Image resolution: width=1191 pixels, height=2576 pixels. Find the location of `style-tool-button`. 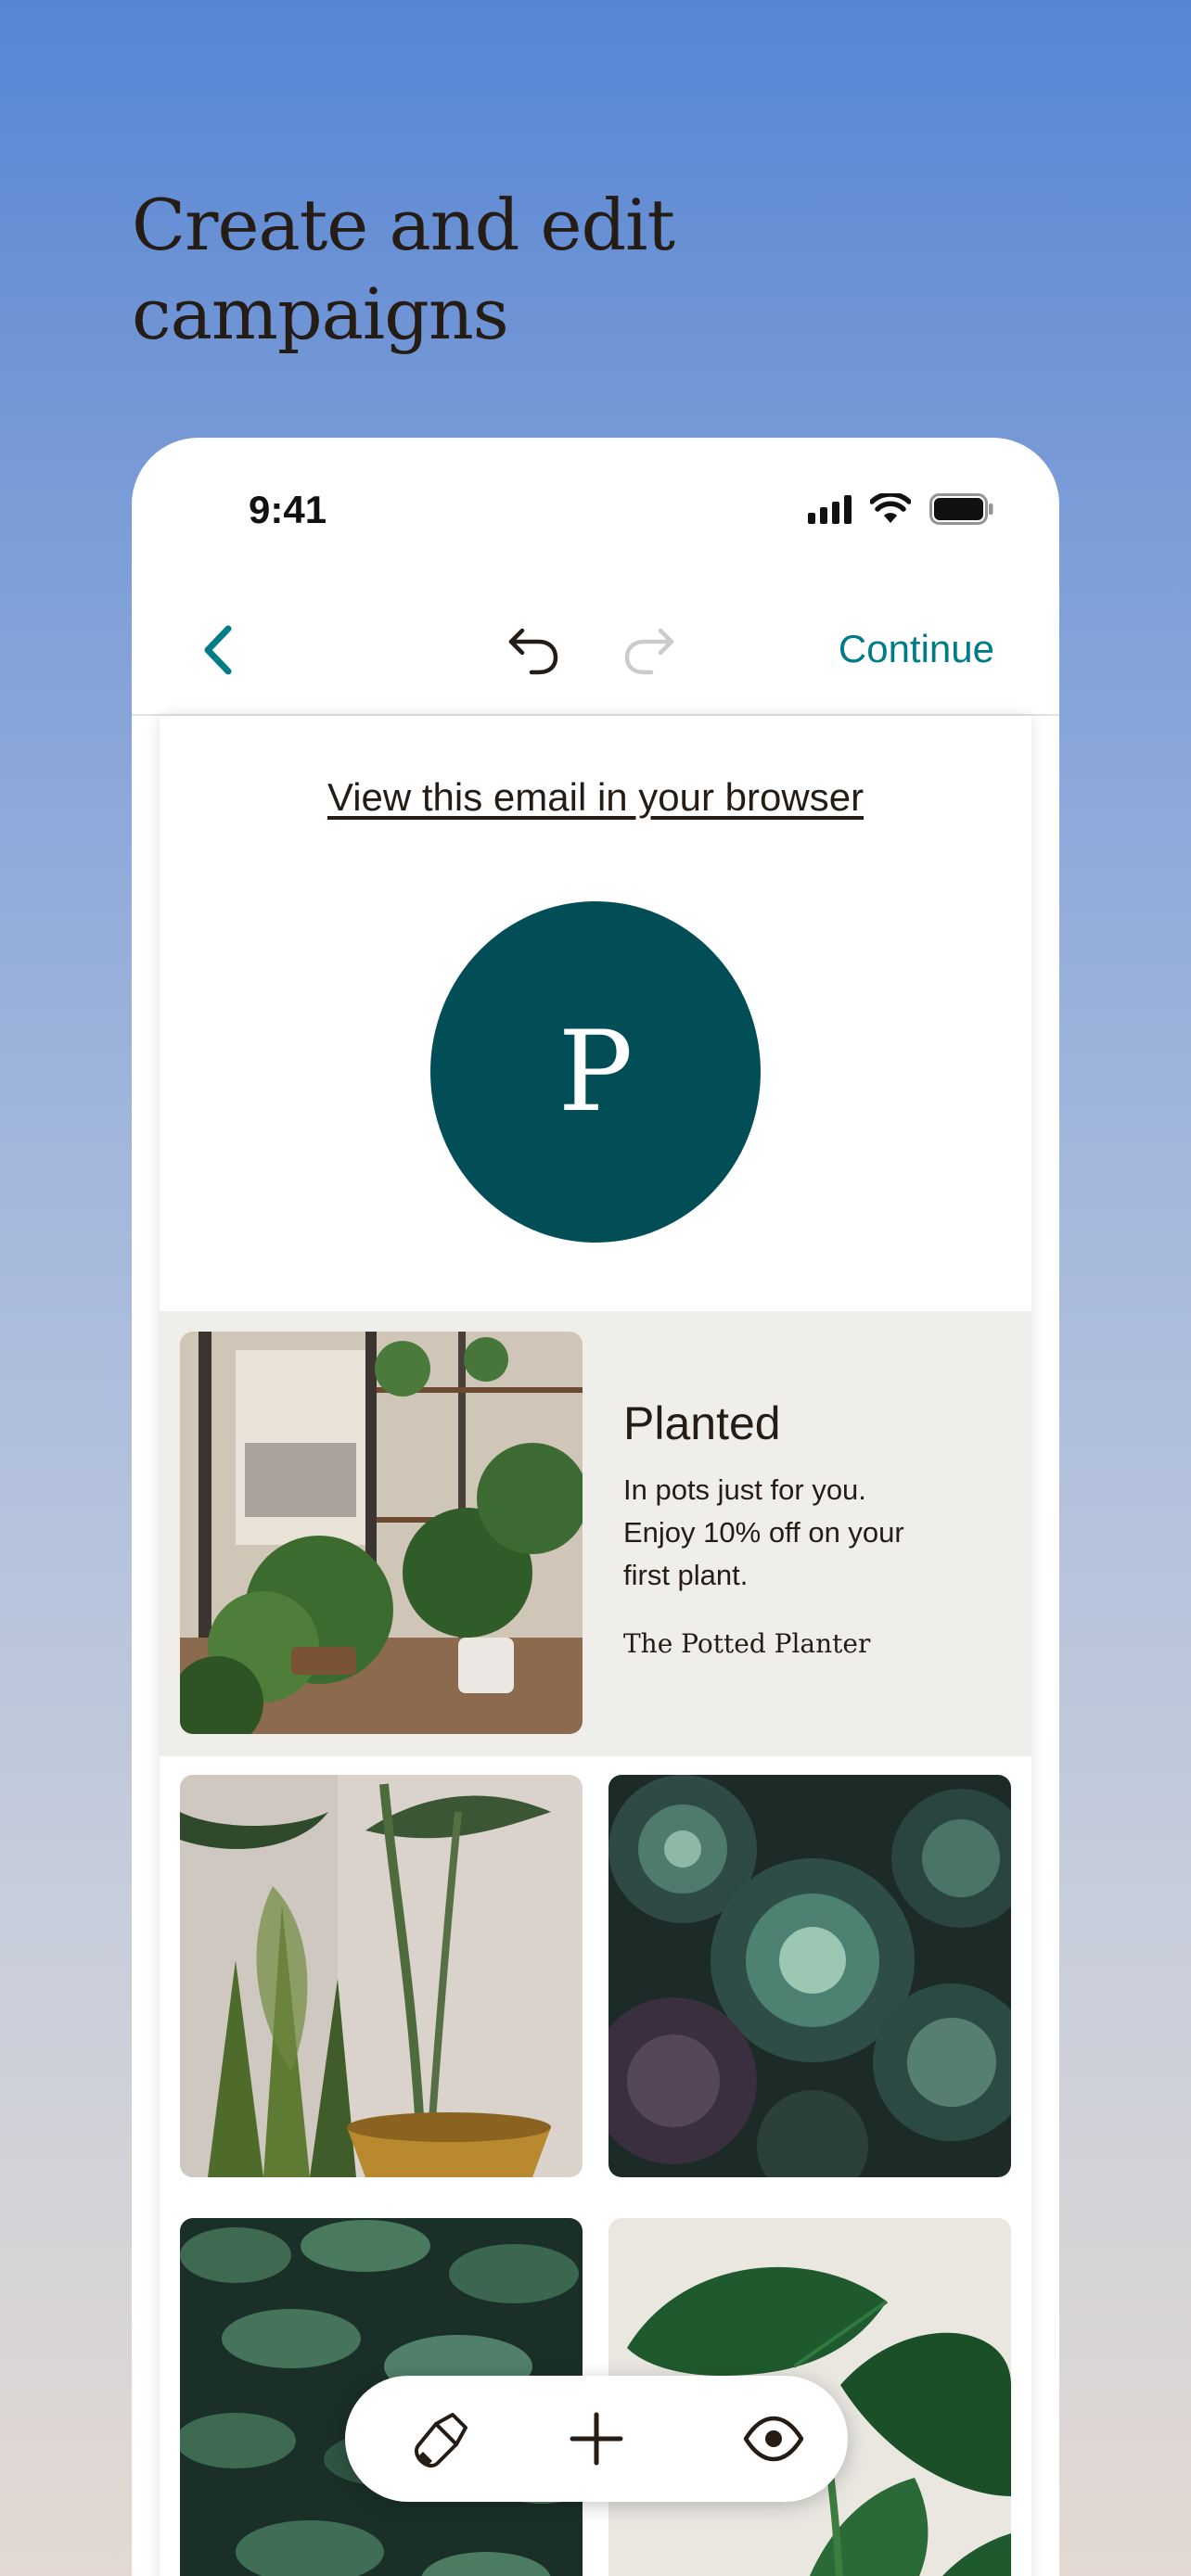

style-tool-button is located at coordinates (441, 2438).